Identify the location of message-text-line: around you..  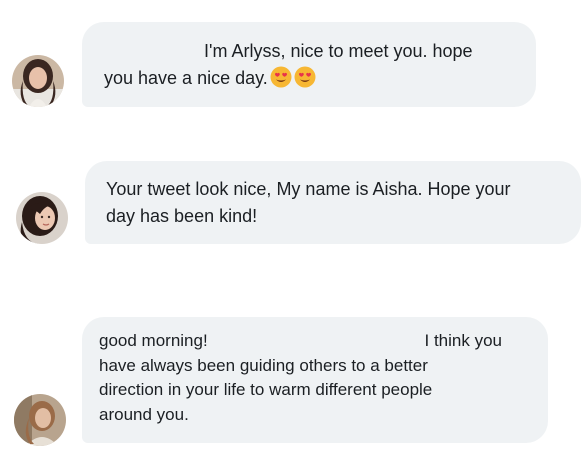
(144, 414).